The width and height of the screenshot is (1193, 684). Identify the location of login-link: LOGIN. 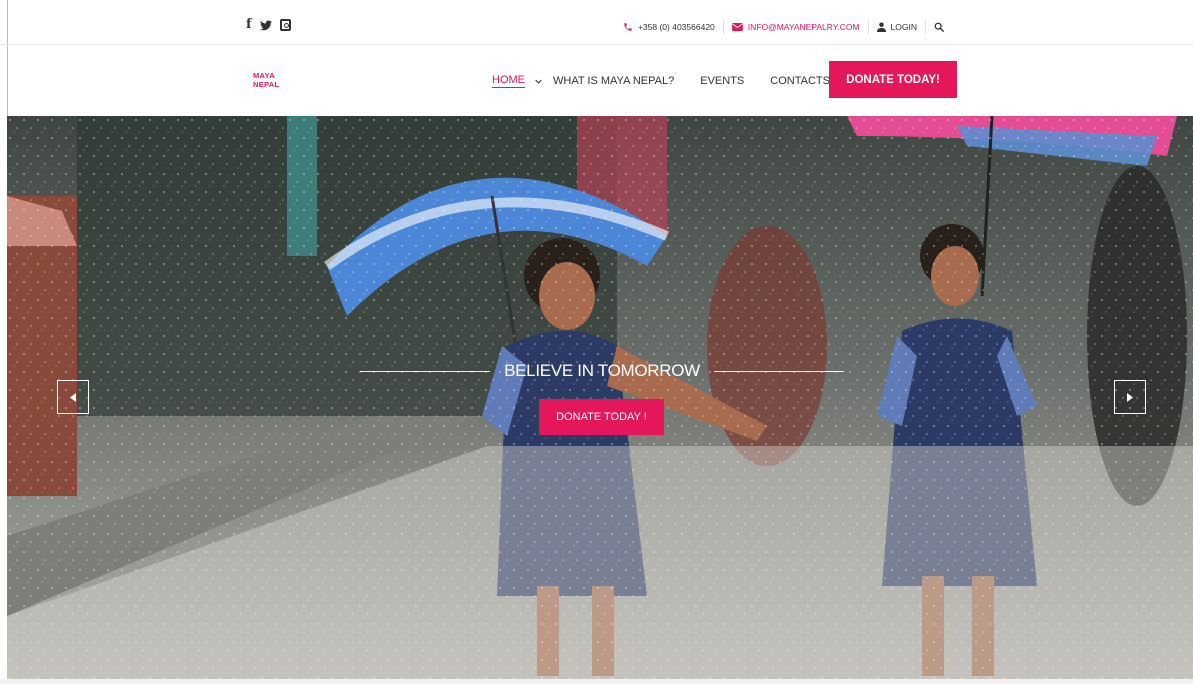
(897, 27).